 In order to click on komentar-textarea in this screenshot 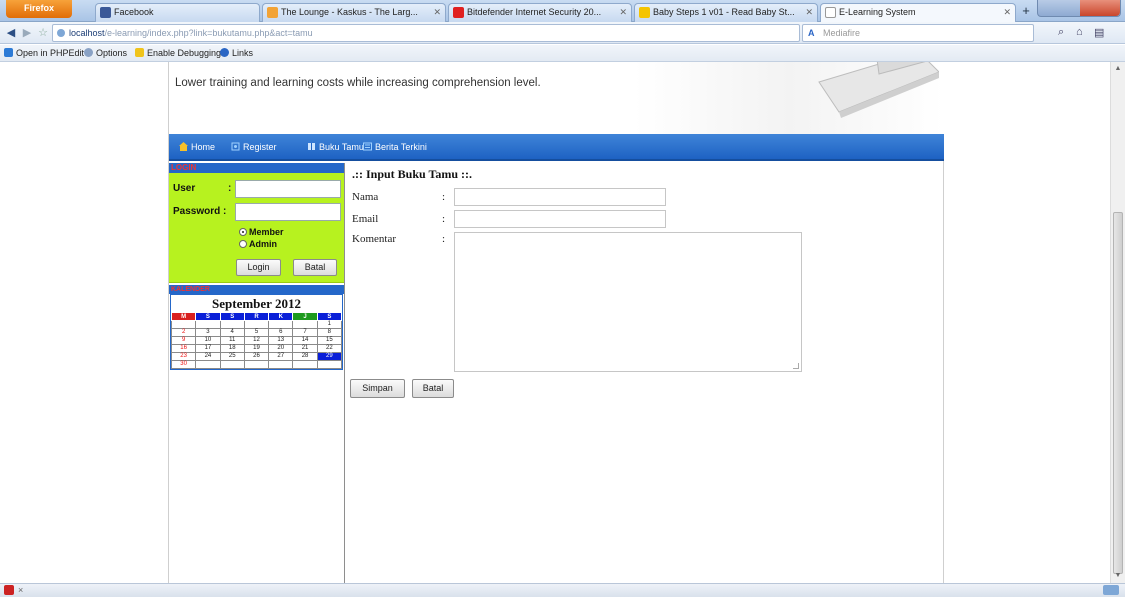, I will do `click(628, 302)`.